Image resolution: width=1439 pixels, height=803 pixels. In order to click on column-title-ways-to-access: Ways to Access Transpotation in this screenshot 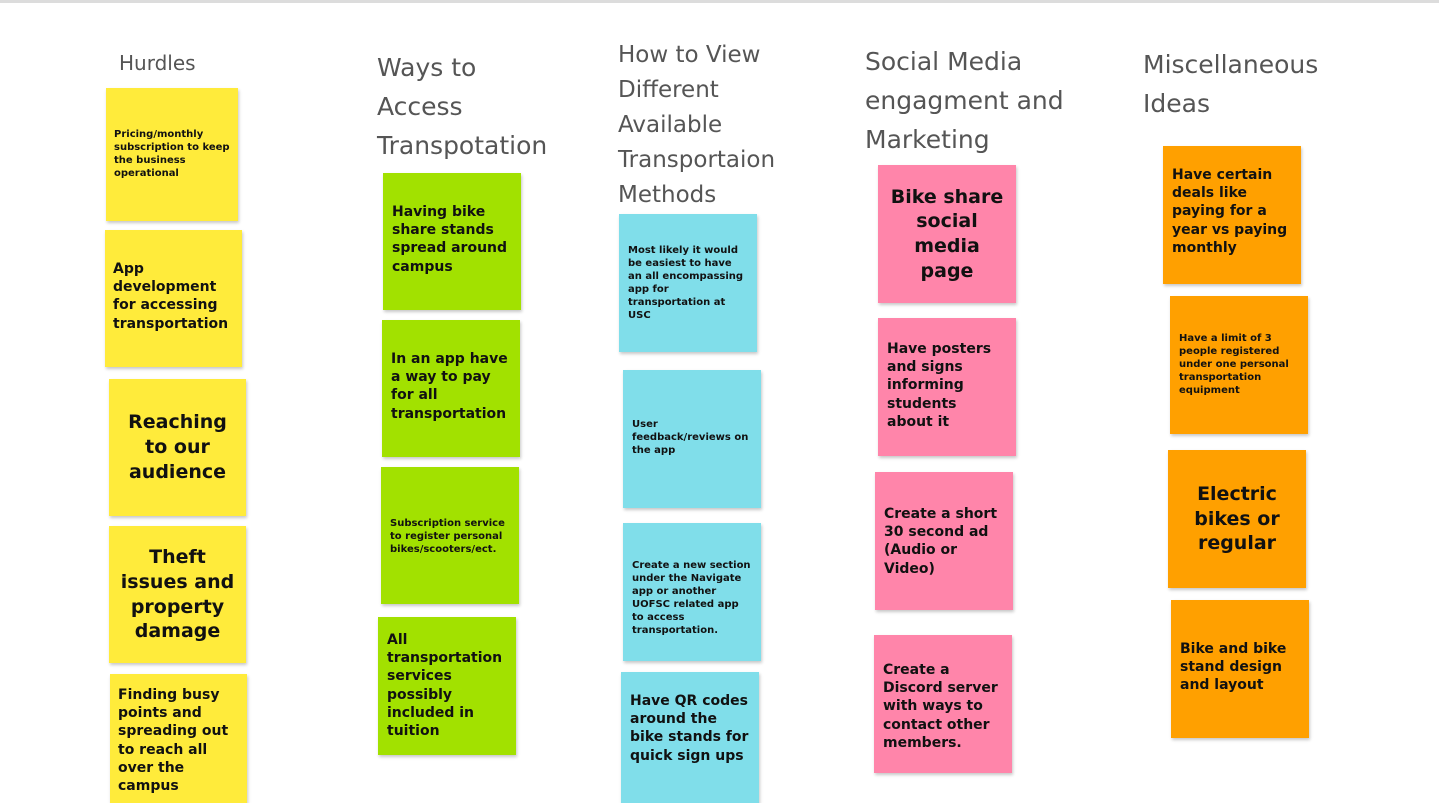, I will do `click(462, 106)`.